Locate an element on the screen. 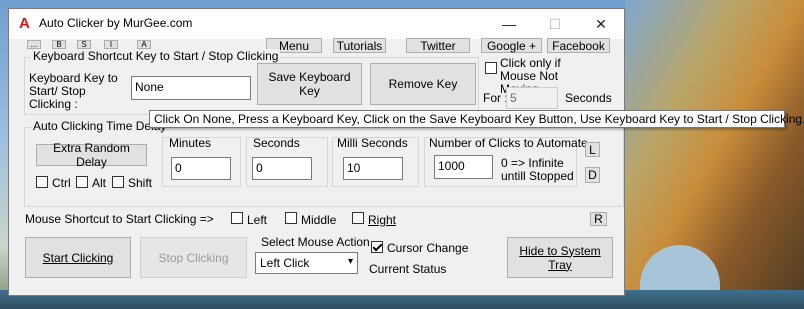  seconds-label: Seconds is located at coordinates (276, 143).